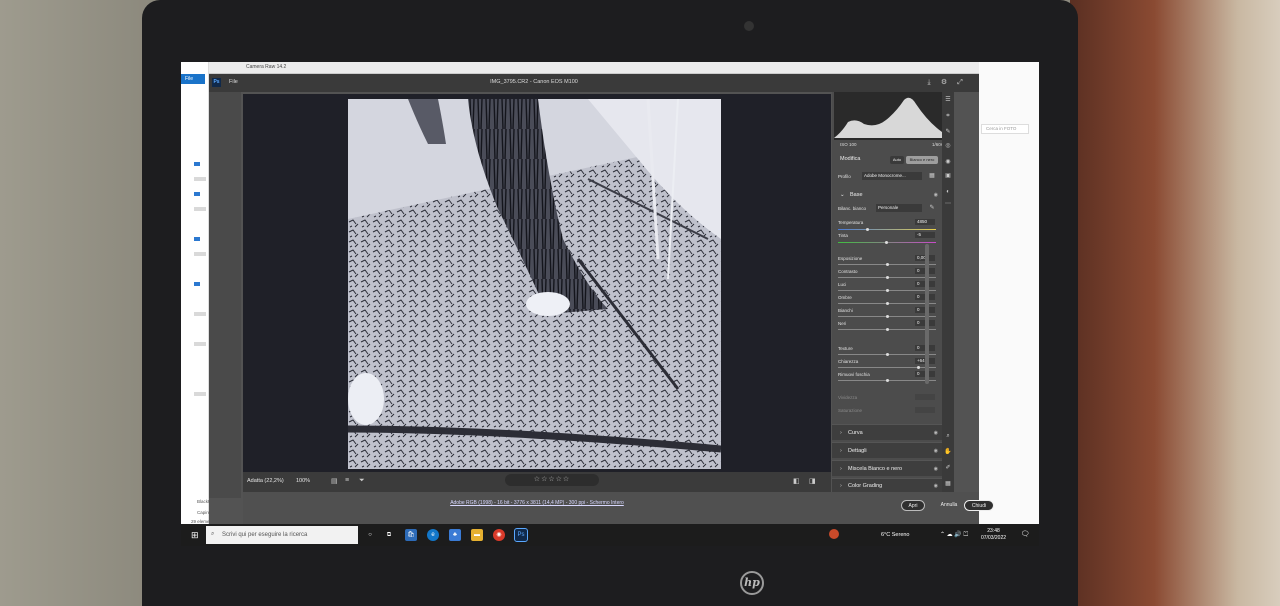 The width and height of the screenshot is (1280, 606). Describe the element at coordinates (993, 535) in the screenshot. I see `clock: 23:48 07/03/2022` at that location.